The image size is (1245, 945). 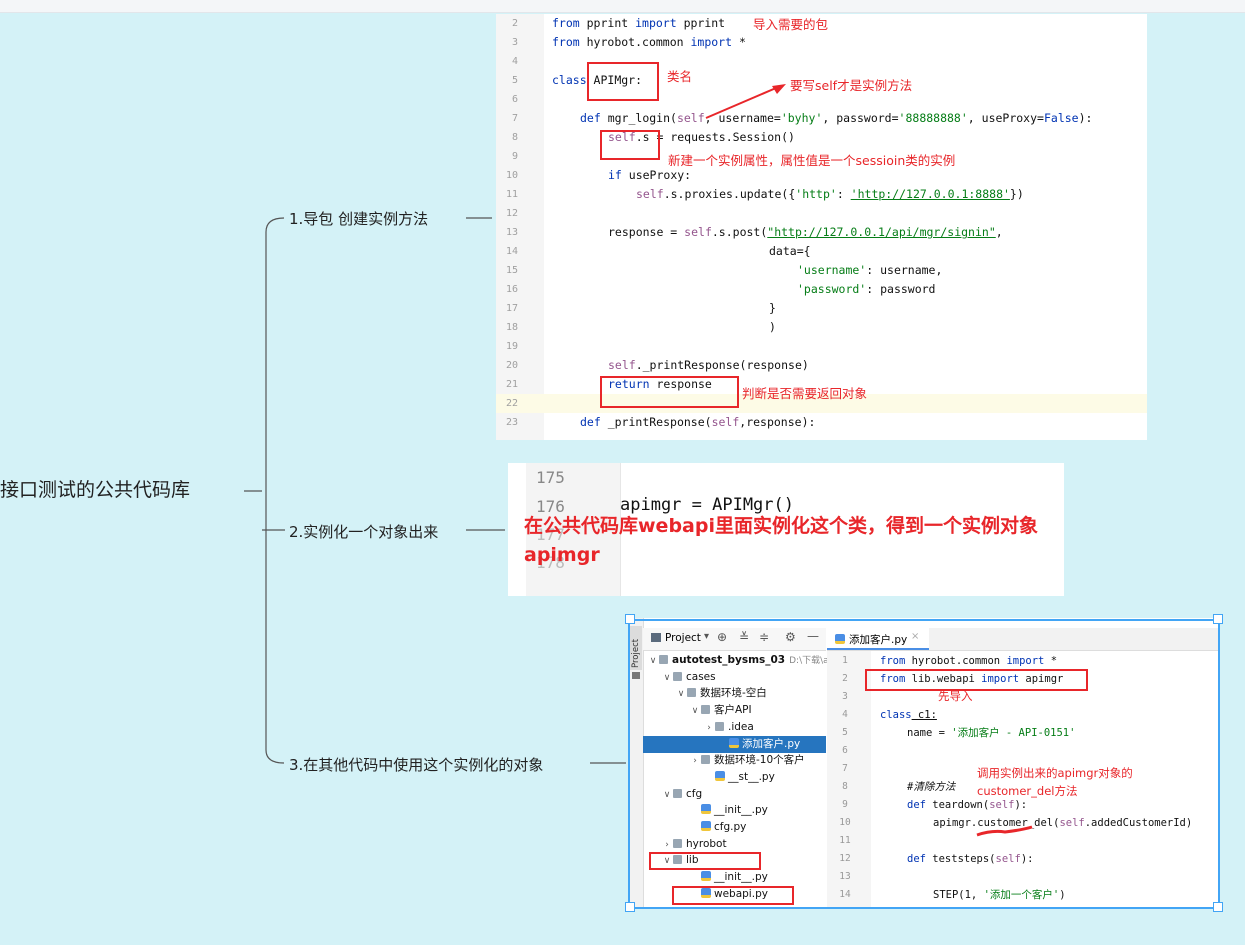 I want to click on annotation-self: 要写self才是实例方法, so click(x=851, y=85).